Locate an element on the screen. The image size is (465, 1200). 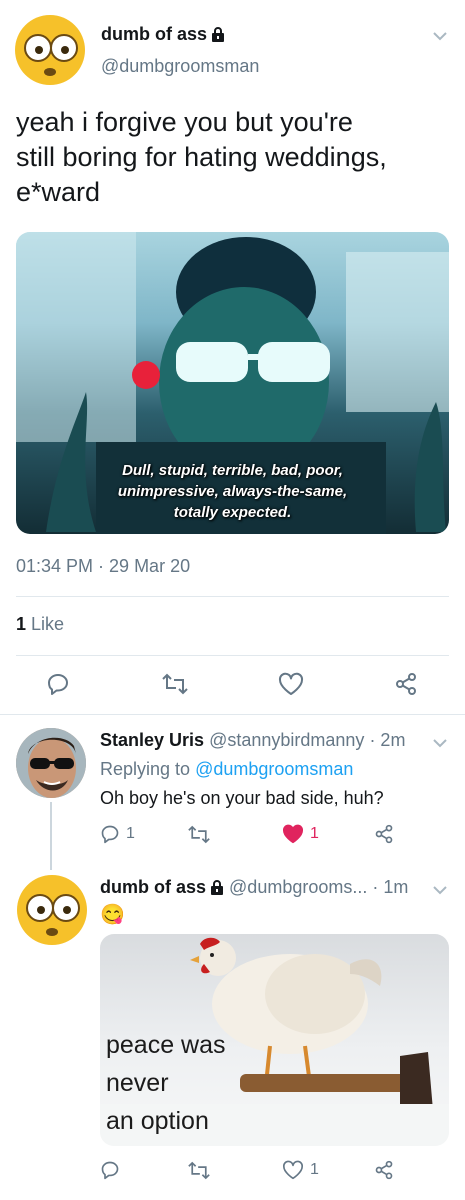
replying-handle-link: @dumbgroomsman is located at coordinates (274, 769).